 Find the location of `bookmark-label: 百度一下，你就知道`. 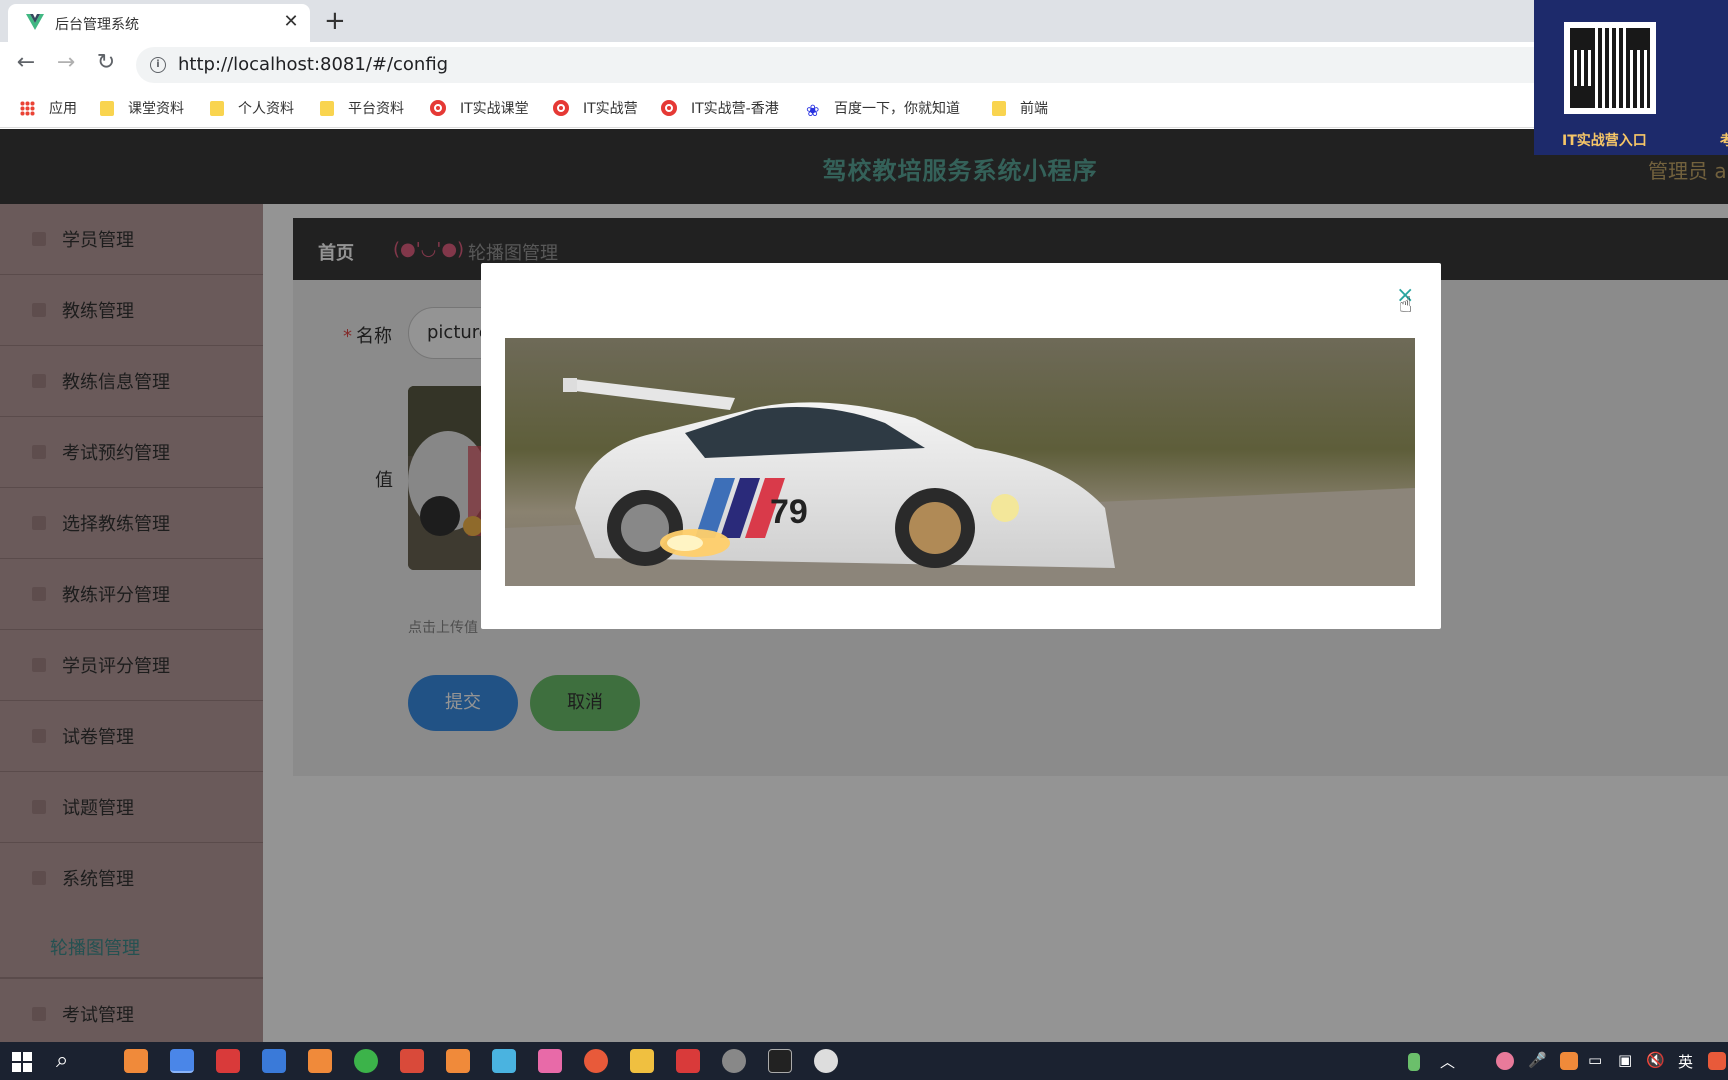

bookmark-label: 百度一下，你就知道 is located at coordinates (897, 109).